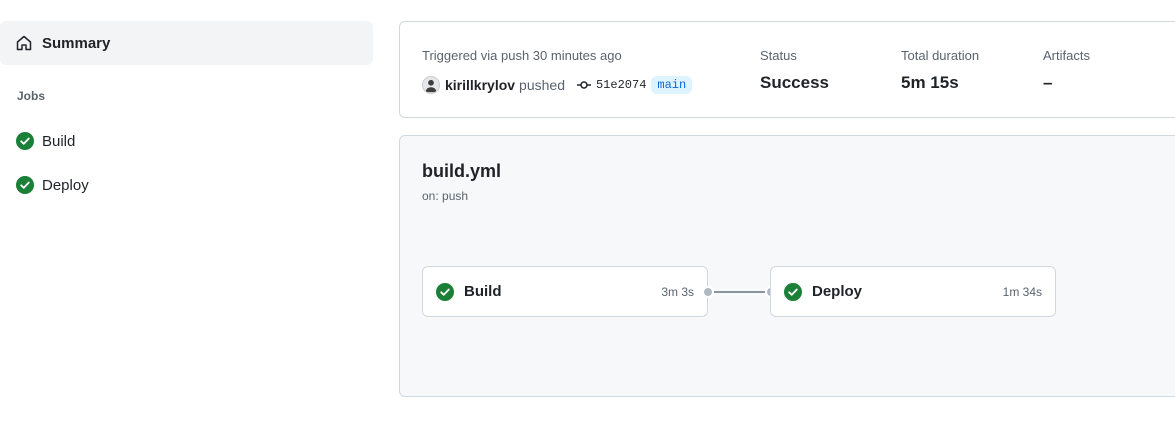  I want to click on duration-stat: Total duration 5m 15s, so click(940, 70).